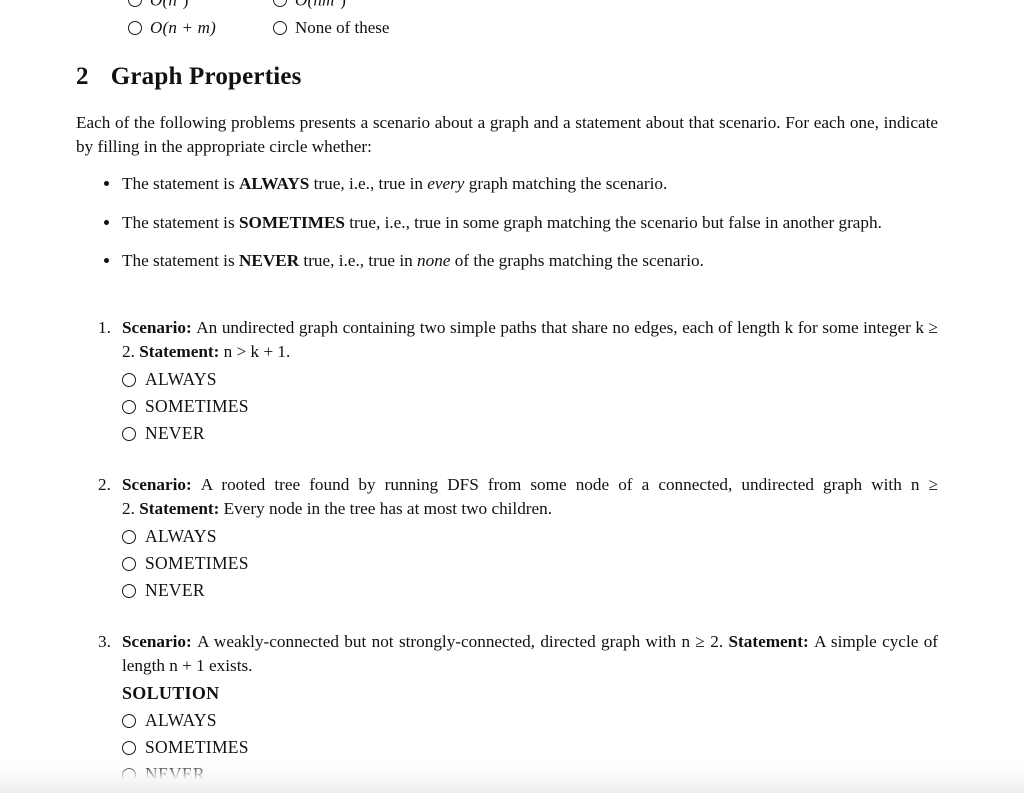  I want to click on problem-1-choice-sometimes: SOMETIMES, so click(530, 406).